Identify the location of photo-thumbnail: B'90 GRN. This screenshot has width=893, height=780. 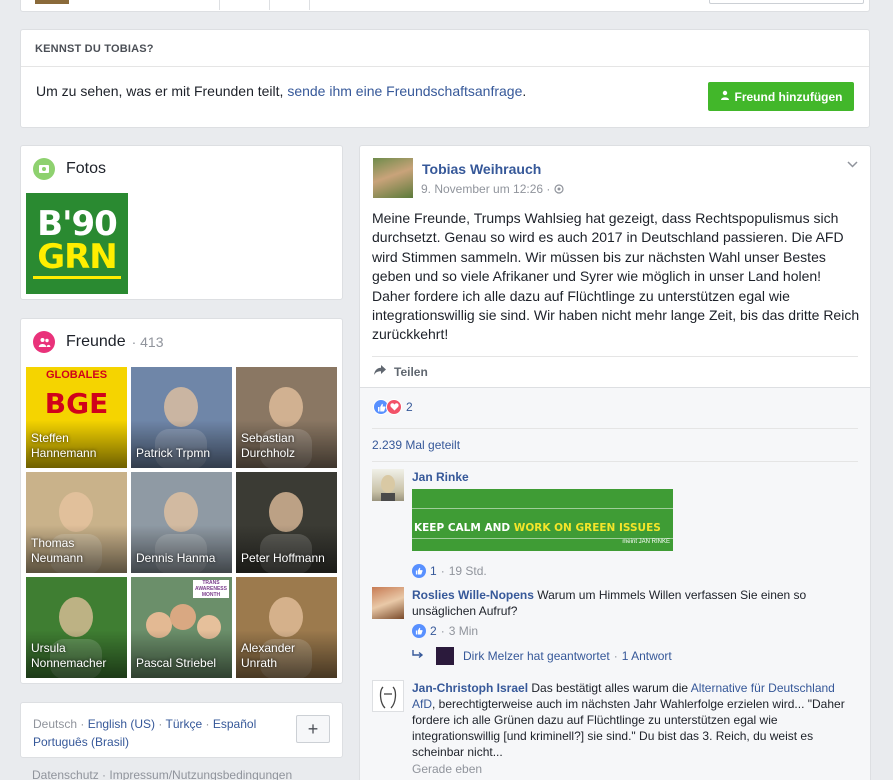
(77, 243).